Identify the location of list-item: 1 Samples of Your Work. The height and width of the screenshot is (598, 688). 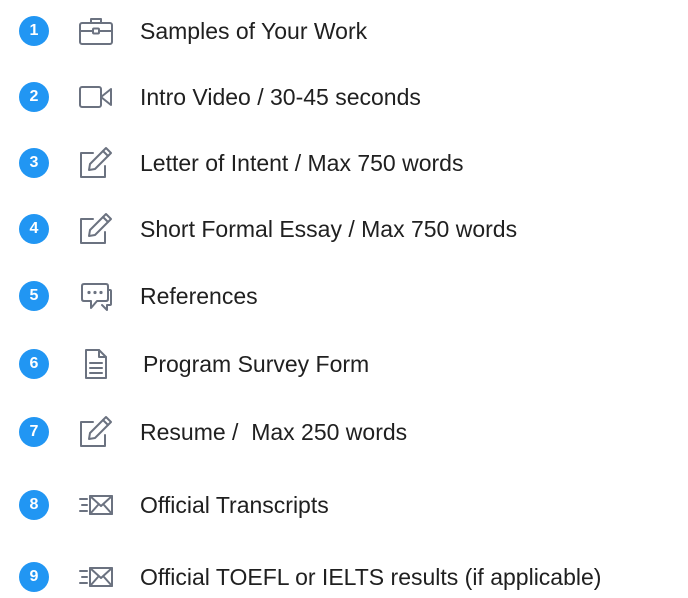
(344, 32).